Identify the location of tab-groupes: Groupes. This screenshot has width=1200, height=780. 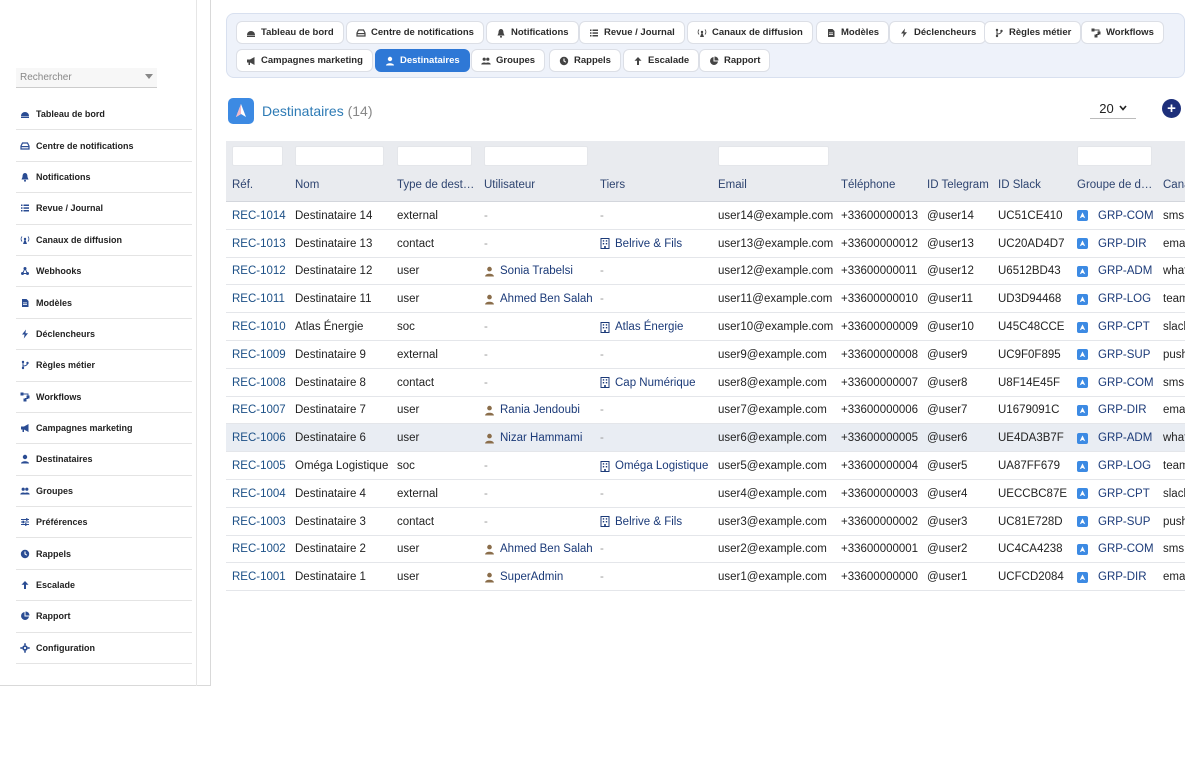
(508, 60).